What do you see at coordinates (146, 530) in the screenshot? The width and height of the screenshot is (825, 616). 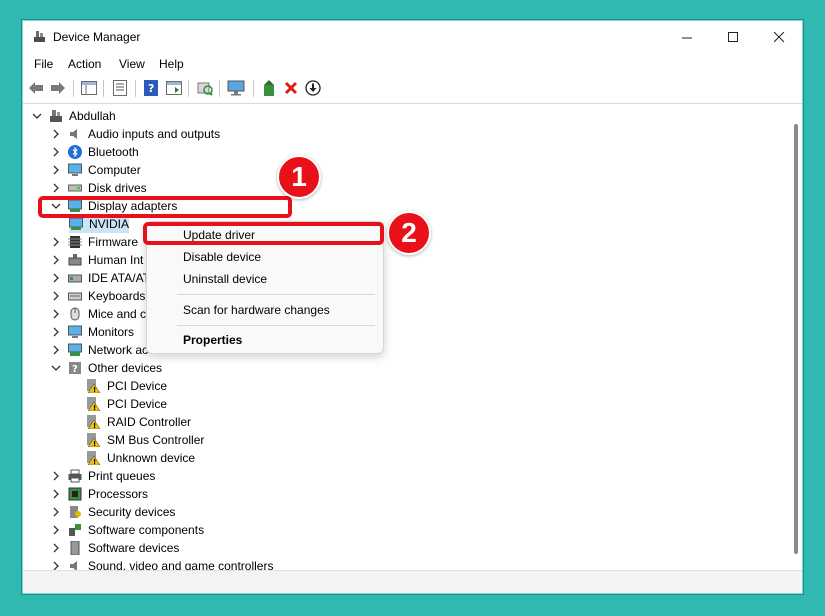 I see `tree-item-label: Software components` at bounding box center [146, 530].